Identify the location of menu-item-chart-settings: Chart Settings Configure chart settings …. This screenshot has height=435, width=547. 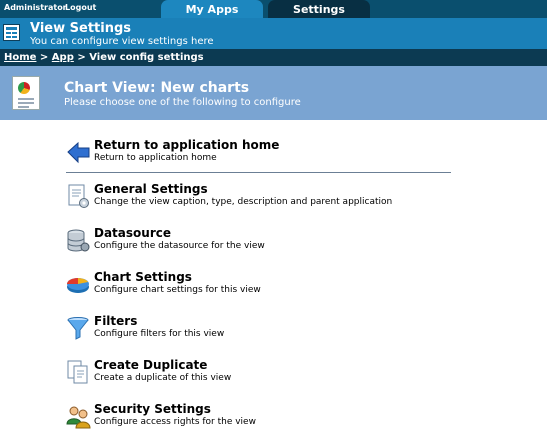
(261, 285).